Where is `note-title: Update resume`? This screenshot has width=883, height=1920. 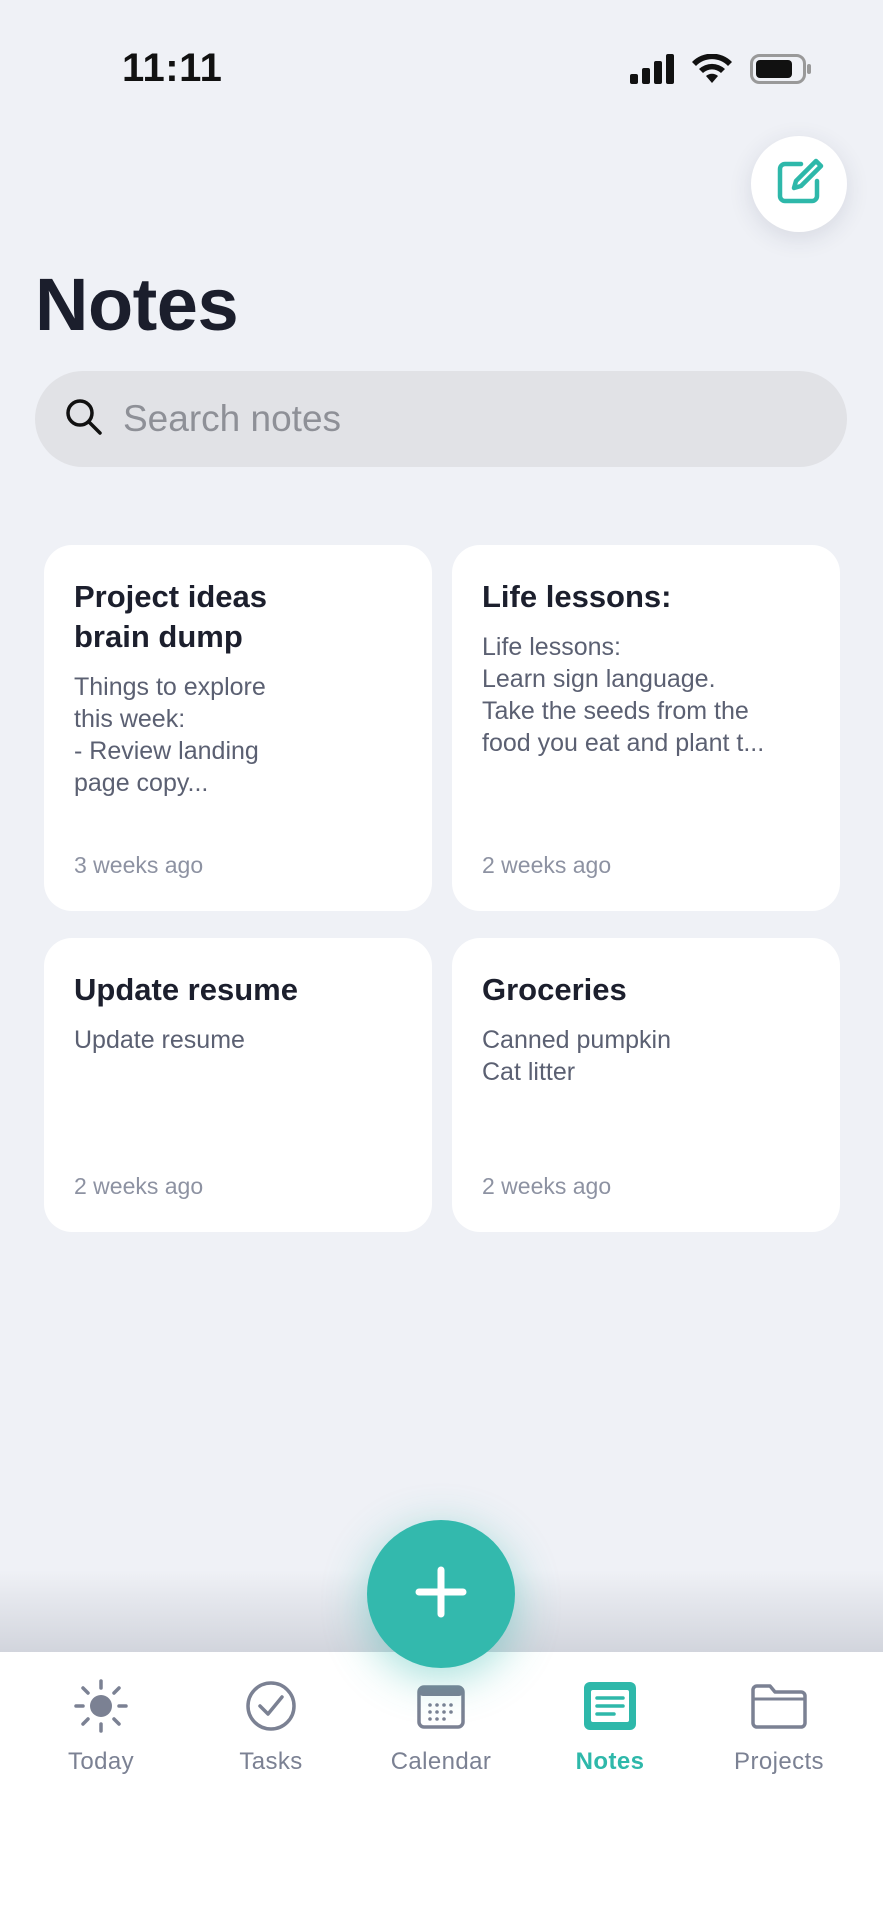 note-title: Update resume is located at coordinates (186, 989).